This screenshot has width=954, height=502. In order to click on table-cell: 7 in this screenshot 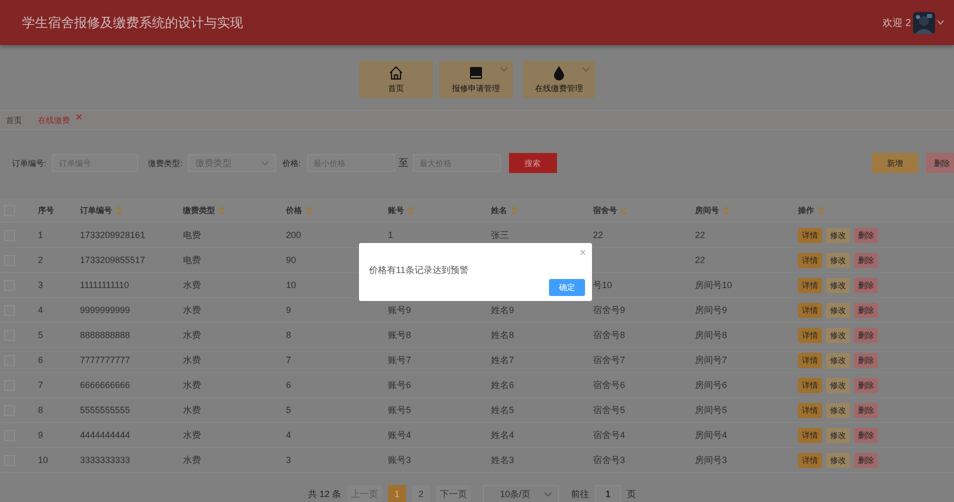, I will do `click(41, 385)`.